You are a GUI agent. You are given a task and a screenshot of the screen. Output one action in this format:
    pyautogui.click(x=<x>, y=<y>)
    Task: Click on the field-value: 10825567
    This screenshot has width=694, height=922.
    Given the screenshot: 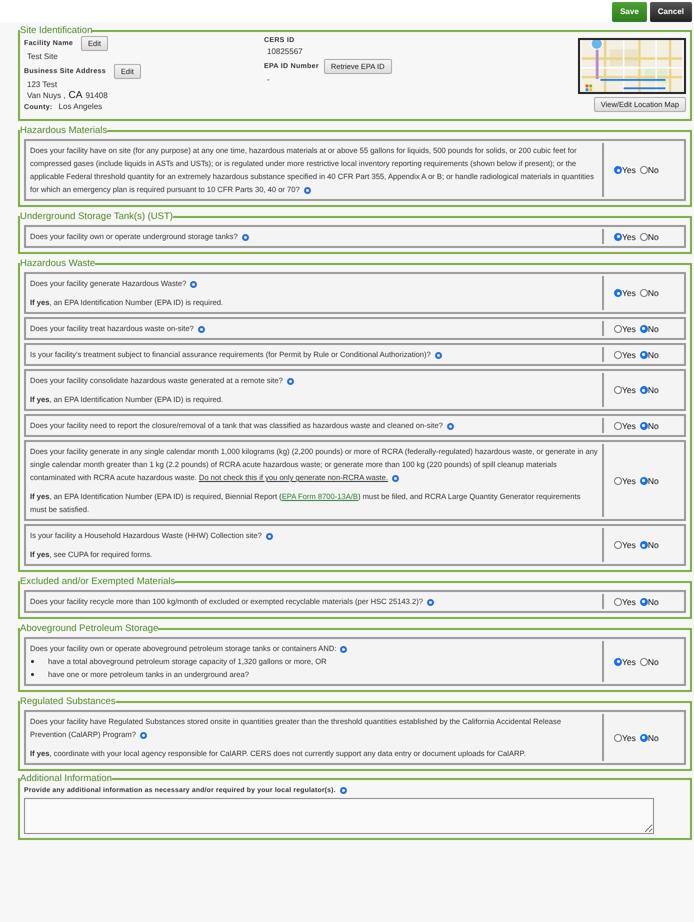 What is the action you would take?
    pyautogui.click(x=285, y=51)
    